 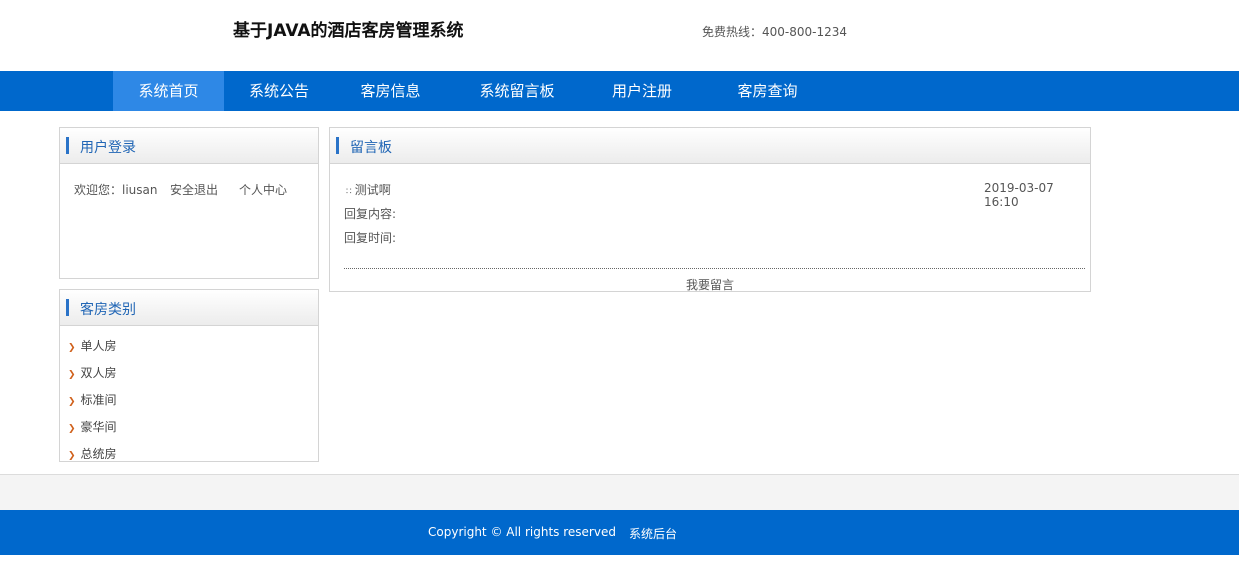 I want to click on personal-center-link: 个人中心, so click(x=263, y=189).